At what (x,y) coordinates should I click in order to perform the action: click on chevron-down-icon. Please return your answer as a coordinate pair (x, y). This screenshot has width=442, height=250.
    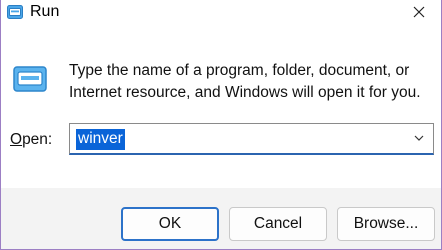
    Looking at the image, I should click on (419, 141).